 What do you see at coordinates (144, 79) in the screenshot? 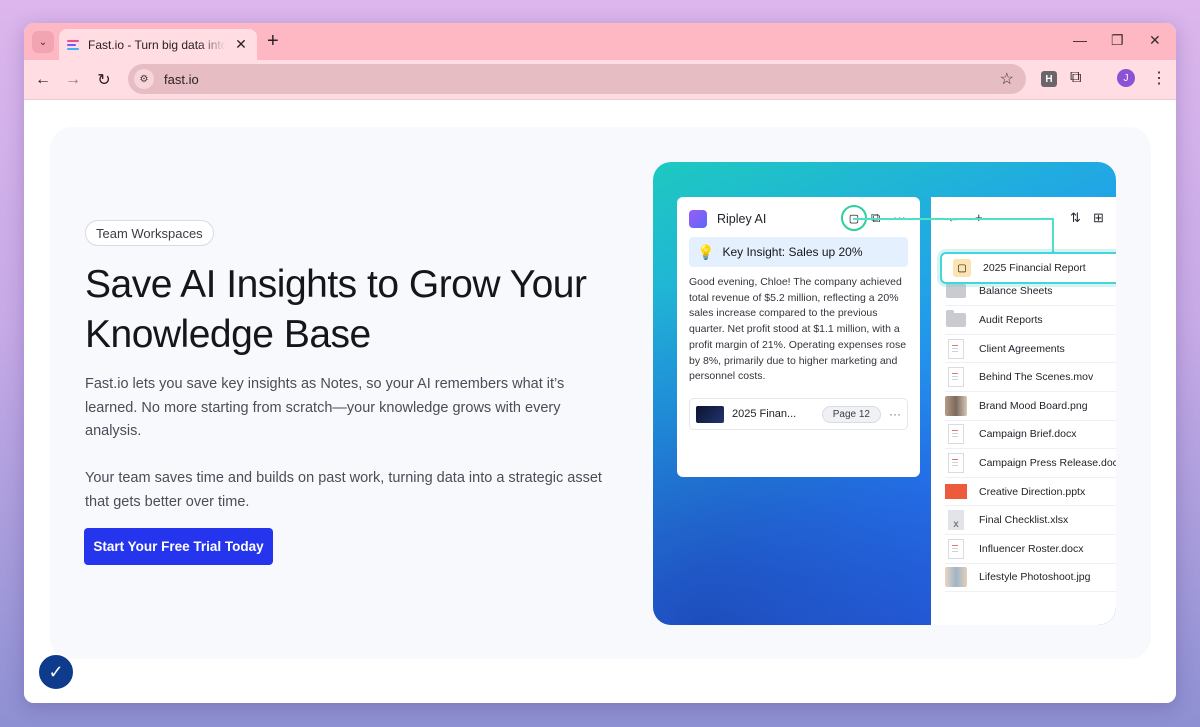
I see `site-settings-icon: ⚙` at bounding box center [144, 79].